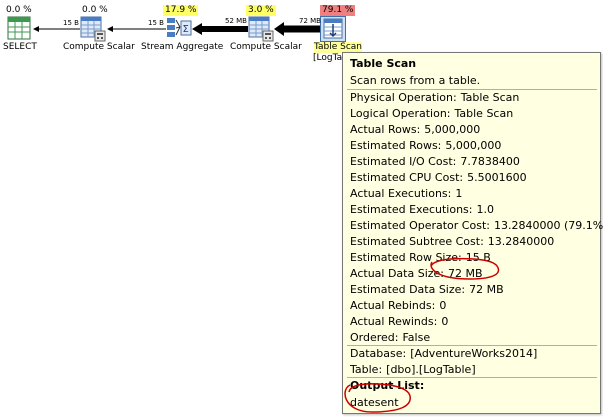 The width and height of the screenshot is (603, 417). What do you see at coordinates (176, 29) in the screenshot?
I see `plan-arrows` at bounding box center [176, 29].